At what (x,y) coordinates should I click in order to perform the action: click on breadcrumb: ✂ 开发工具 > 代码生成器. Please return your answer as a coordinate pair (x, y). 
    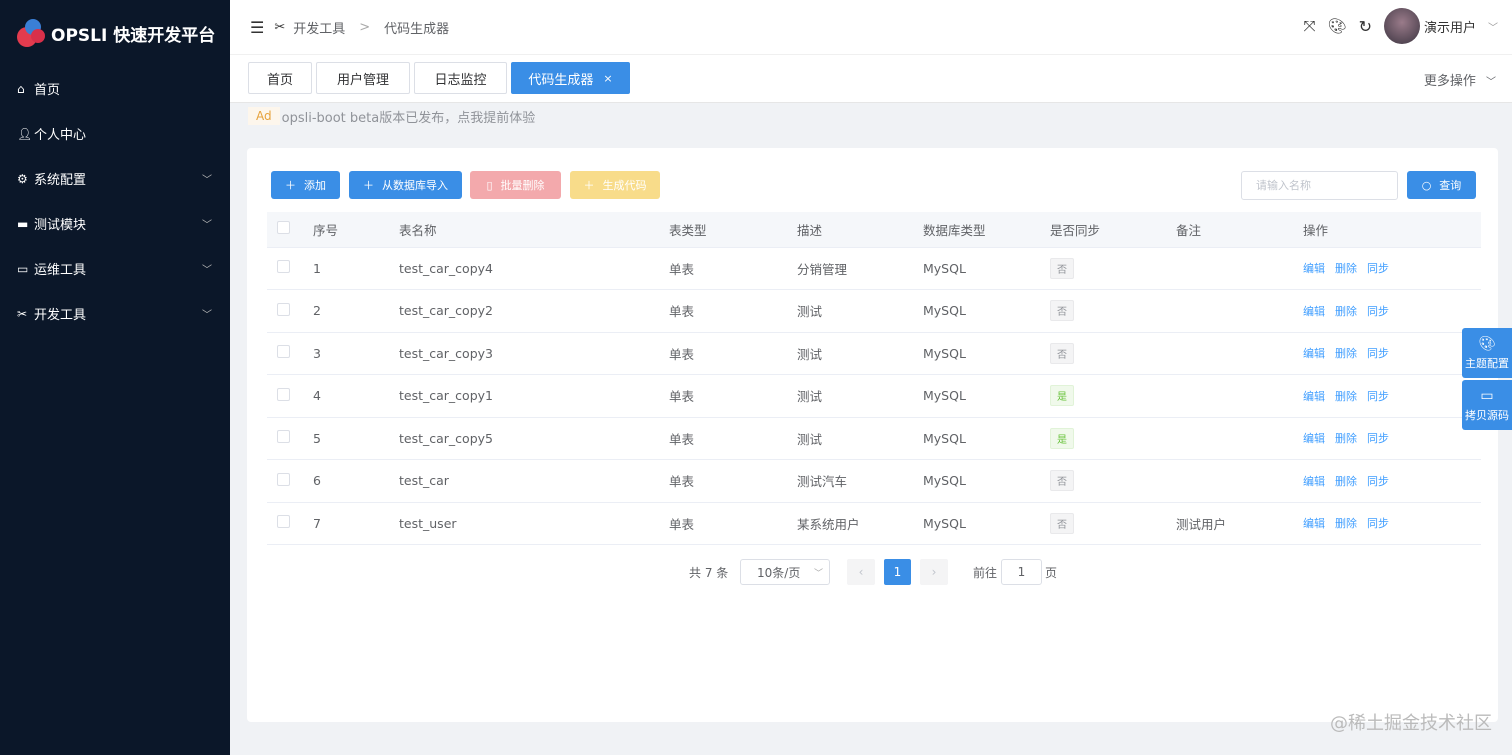
    Looking at the image, I should click on (361, 27).